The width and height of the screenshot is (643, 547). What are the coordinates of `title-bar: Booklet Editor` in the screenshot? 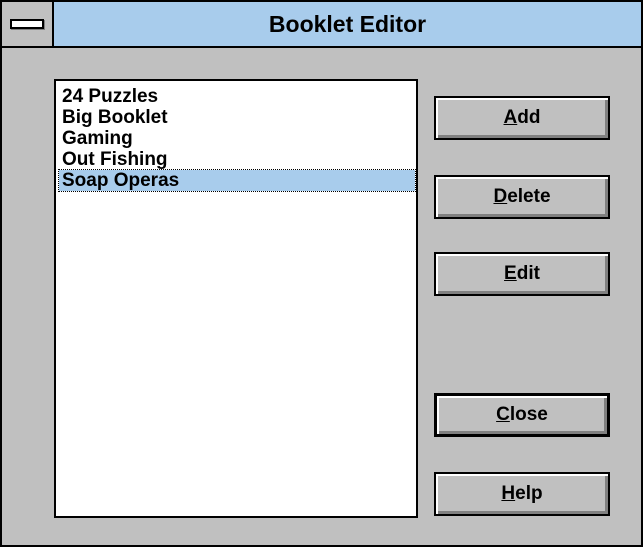 It's located at (321, 25).